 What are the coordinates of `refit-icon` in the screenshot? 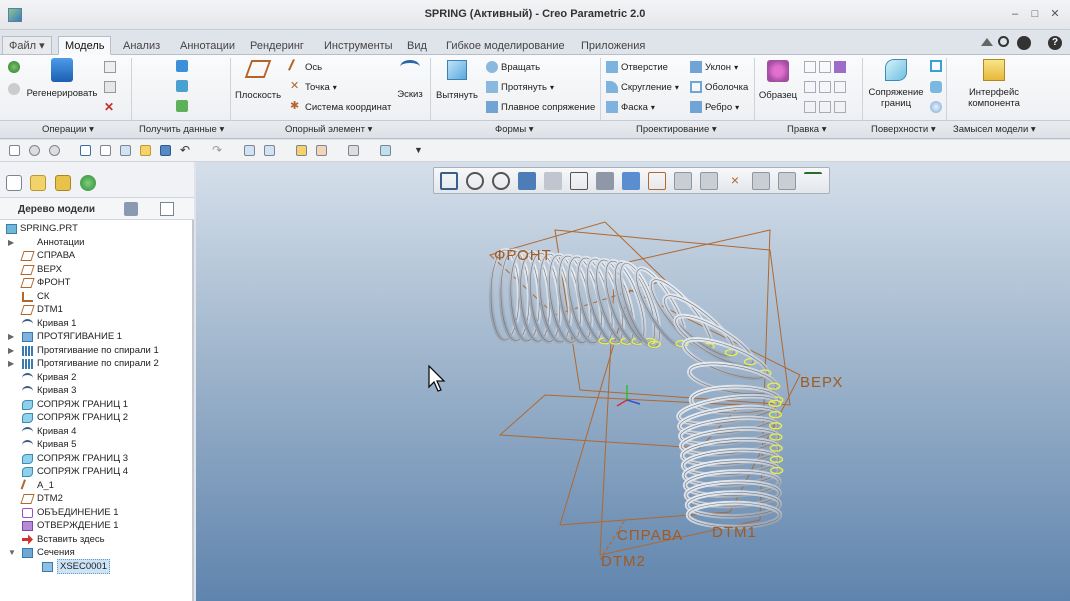 It's located at (449, 181).